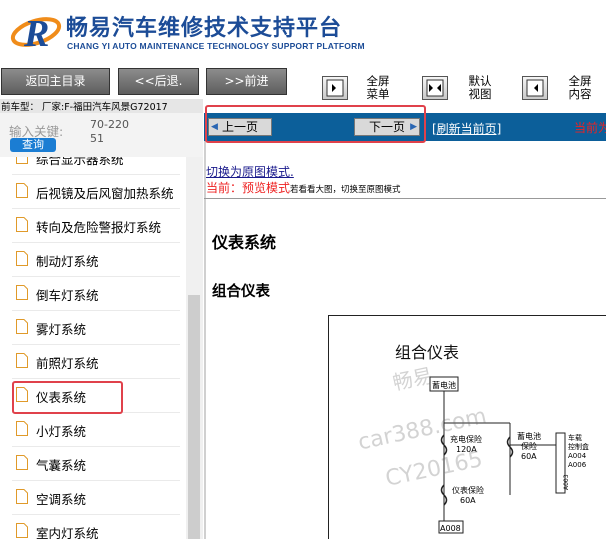 The image size is (606, 539). Describe the element at coordinates (246, 81) in the screenshot. I see `forward-button: >>前进` at that location.